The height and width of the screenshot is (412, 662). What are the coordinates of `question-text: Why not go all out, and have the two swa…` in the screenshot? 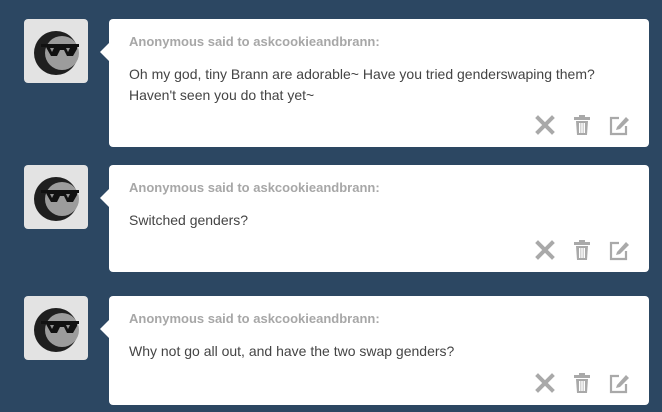 It's located at (292, 351).